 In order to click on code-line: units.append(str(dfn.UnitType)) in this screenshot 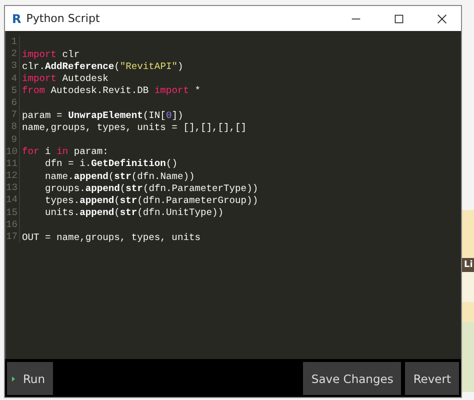, I will do `click(134, 212)`.